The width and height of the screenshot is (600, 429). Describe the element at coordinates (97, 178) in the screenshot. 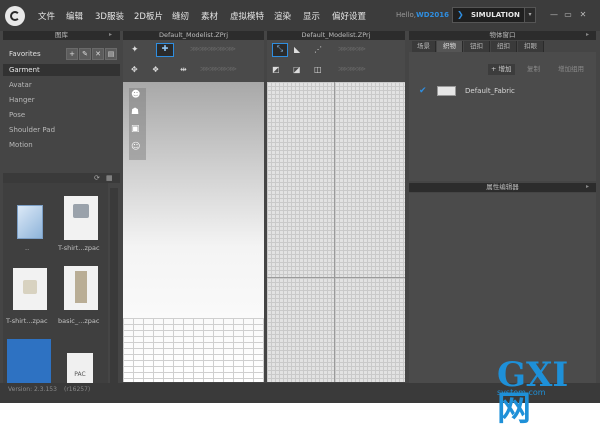

I see `refresh-icon: ⟳` at that location.